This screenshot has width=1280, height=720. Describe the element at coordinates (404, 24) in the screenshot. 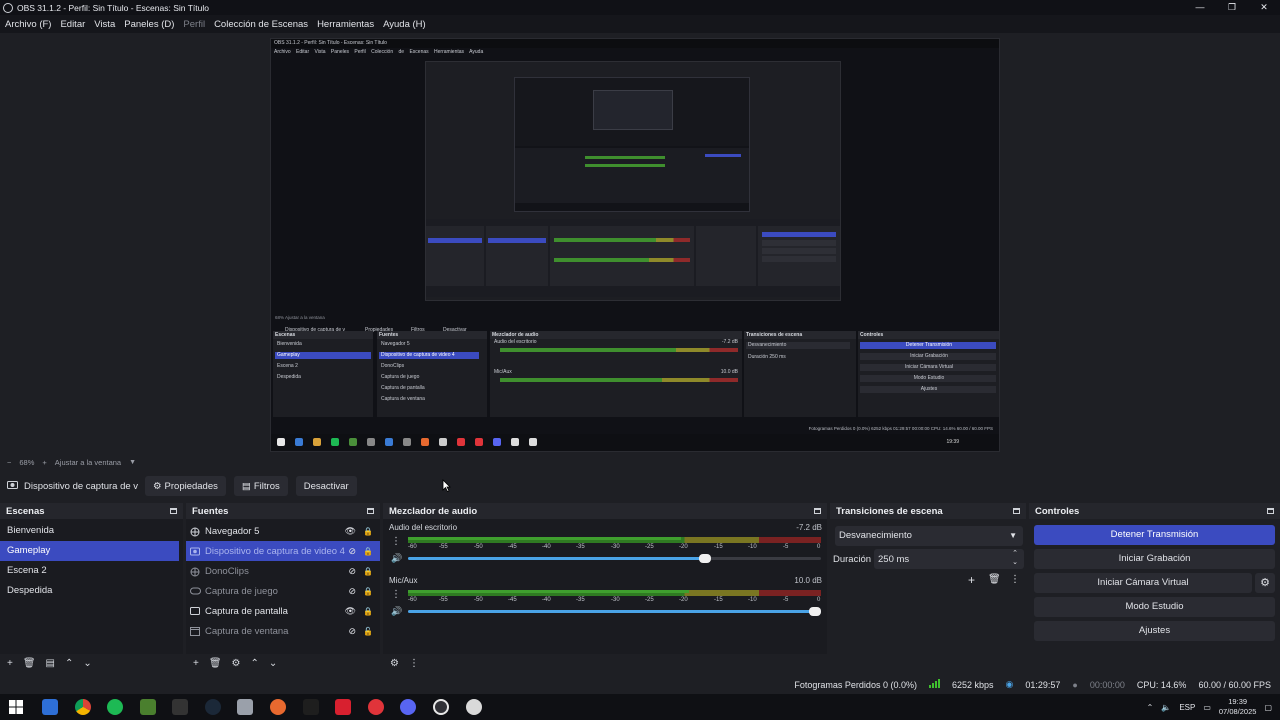

I see `menu-ayuda: Ayuda (H)` at that location.